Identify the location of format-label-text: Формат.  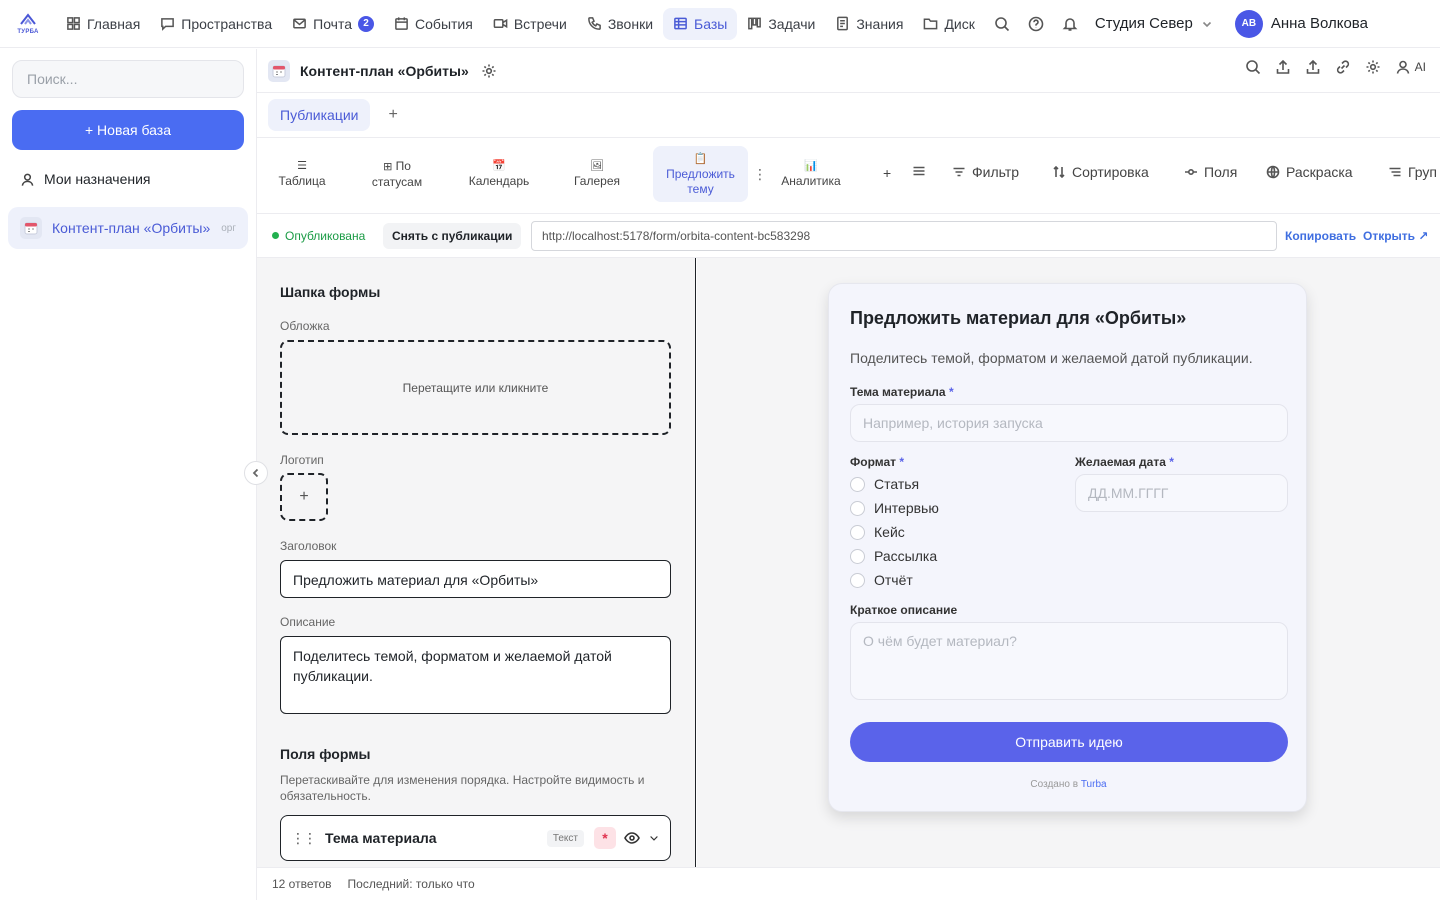
(873, 462).